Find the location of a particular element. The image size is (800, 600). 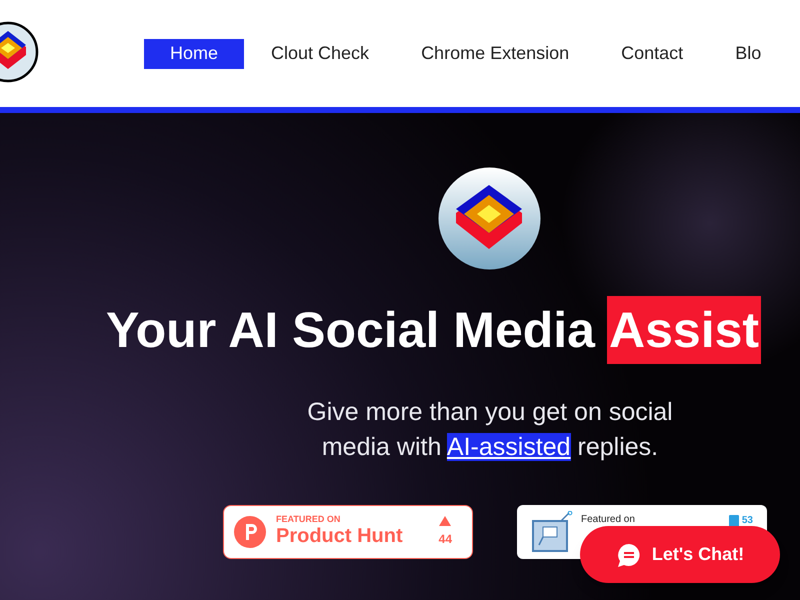

badge-caption: Featured on is located at coordinates (608, 520).